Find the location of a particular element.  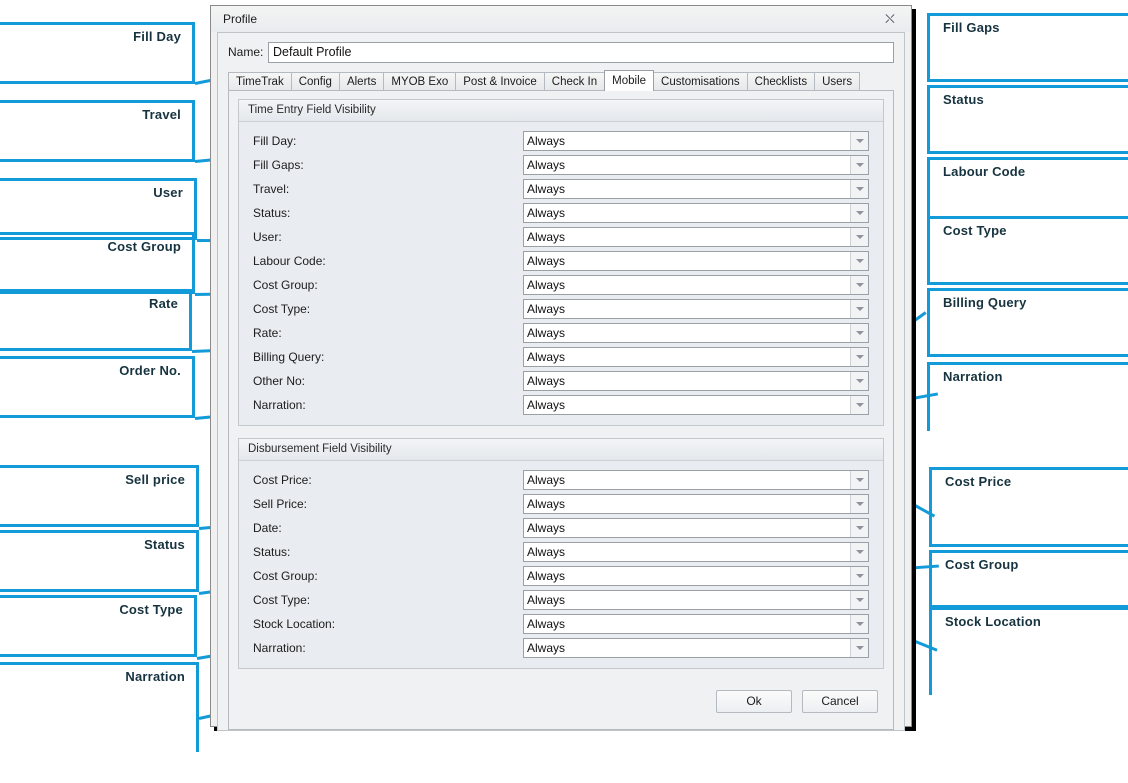

tab-config: Config is located at coordinates (315, 81).